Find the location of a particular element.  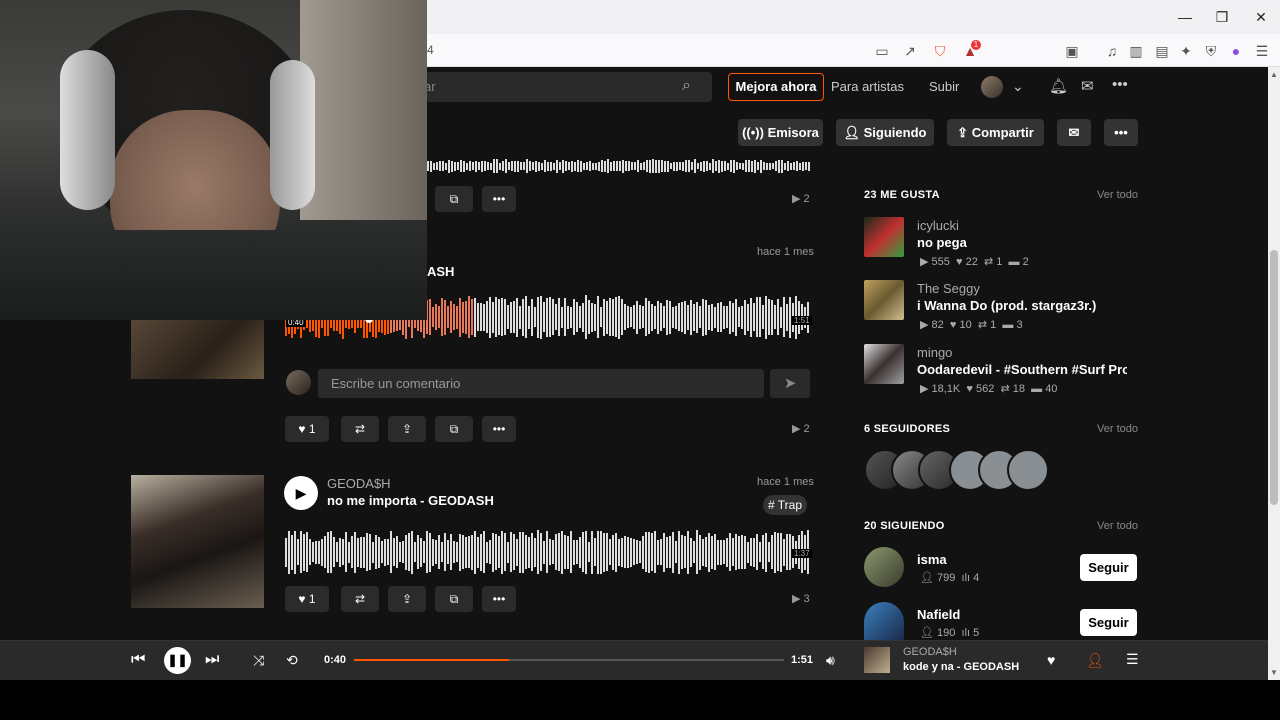

track-title: no me importa - GEODASH is located at coordinates (410, 500).